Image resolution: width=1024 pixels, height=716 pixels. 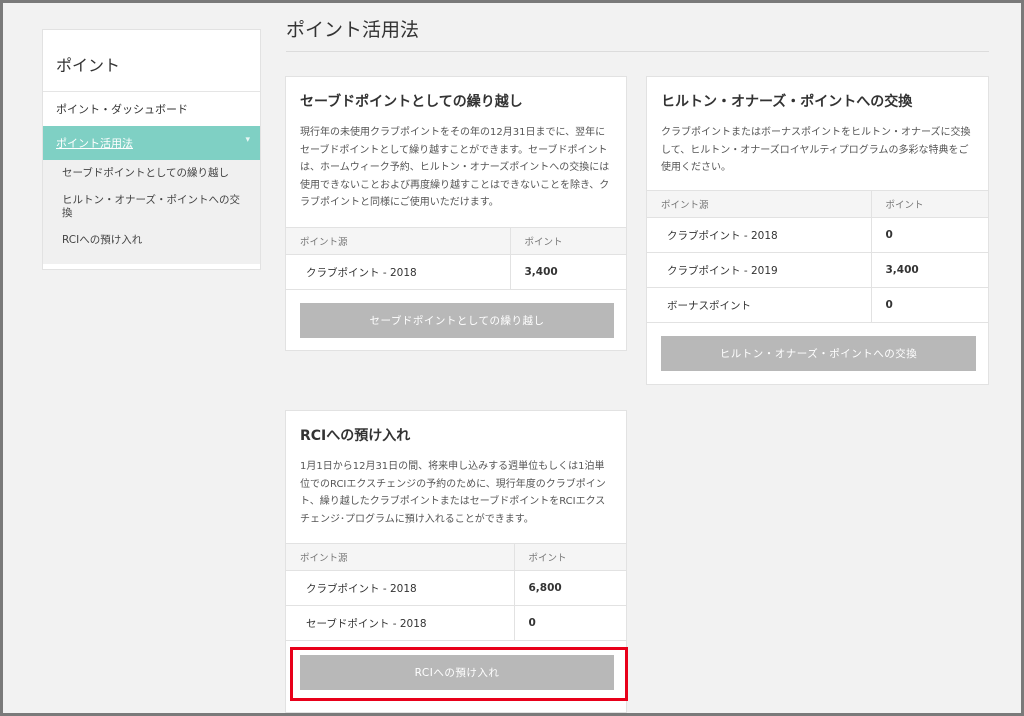 I want to click on table-row: クラブポイント - 2019 3,400, so click(x=817, y=270).